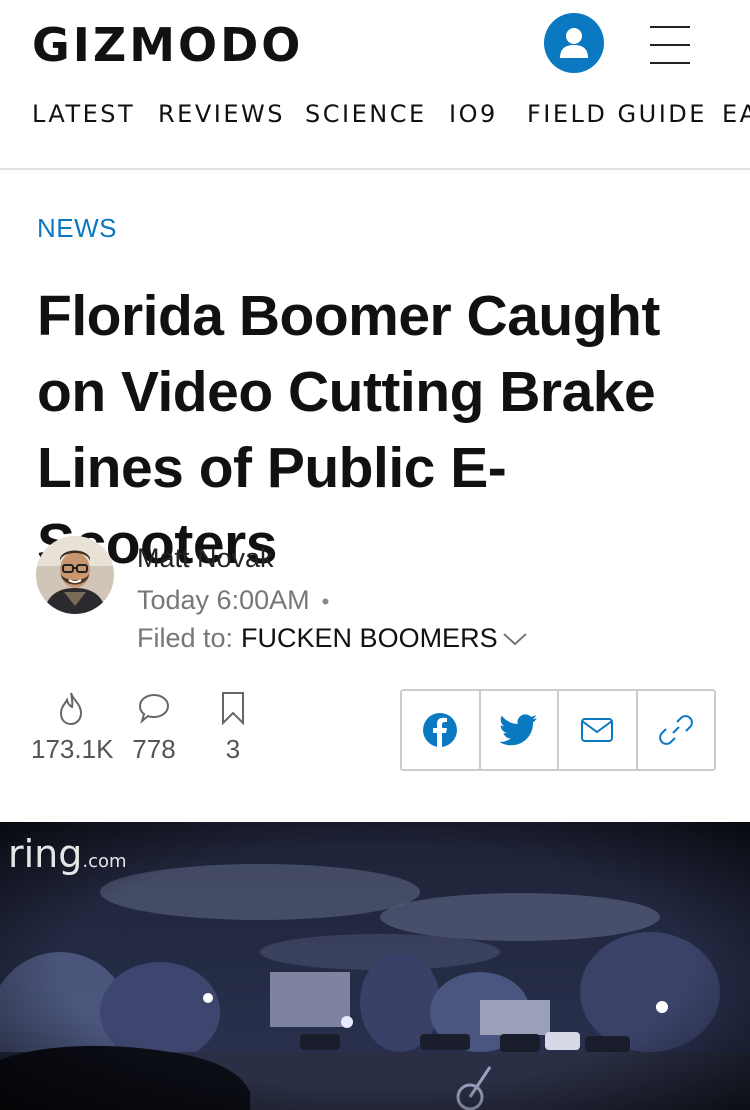 This screenshot has width=750, height=1110. What do you see at coordinates (83, 114) in the screenshot?
I see `nav-latest: LATEST` at bounding box center [83, 114].